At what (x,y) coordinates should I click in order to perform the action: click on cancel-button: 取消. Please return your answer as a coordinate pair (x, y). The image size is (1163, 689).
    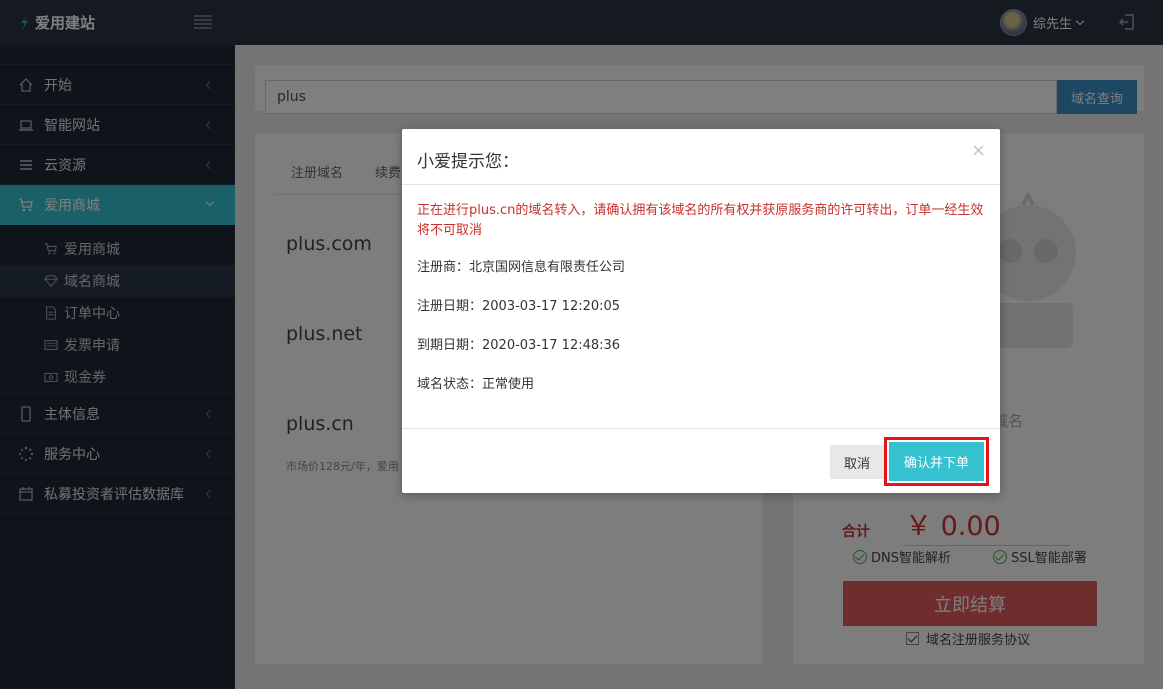
    Looking at the image, I should click on (857, 462).